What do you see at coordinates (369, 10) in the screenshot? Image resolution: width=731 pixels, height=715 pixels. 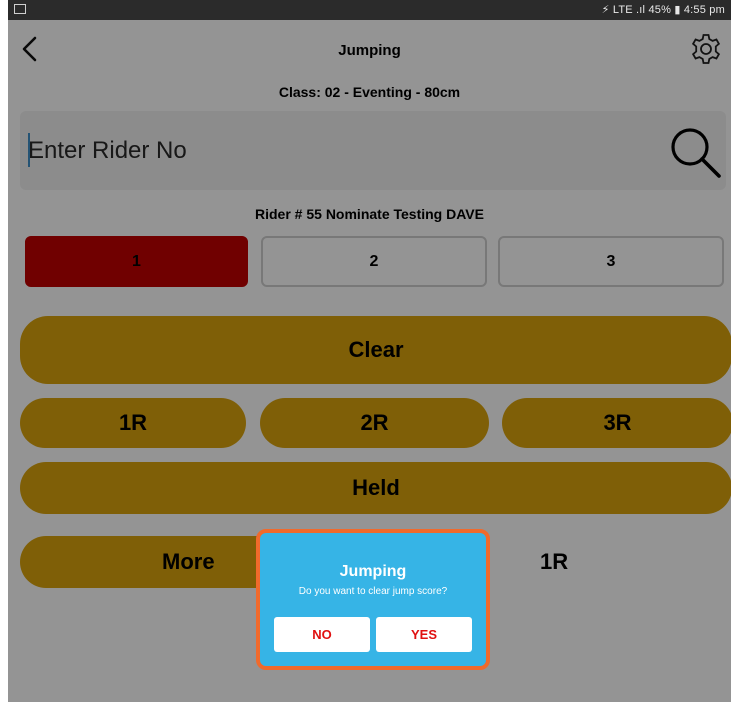 I see `status-bar: ⚡ LTE .ıl 45% ▮ 4:55 pm` at bounding box center [369, 10].